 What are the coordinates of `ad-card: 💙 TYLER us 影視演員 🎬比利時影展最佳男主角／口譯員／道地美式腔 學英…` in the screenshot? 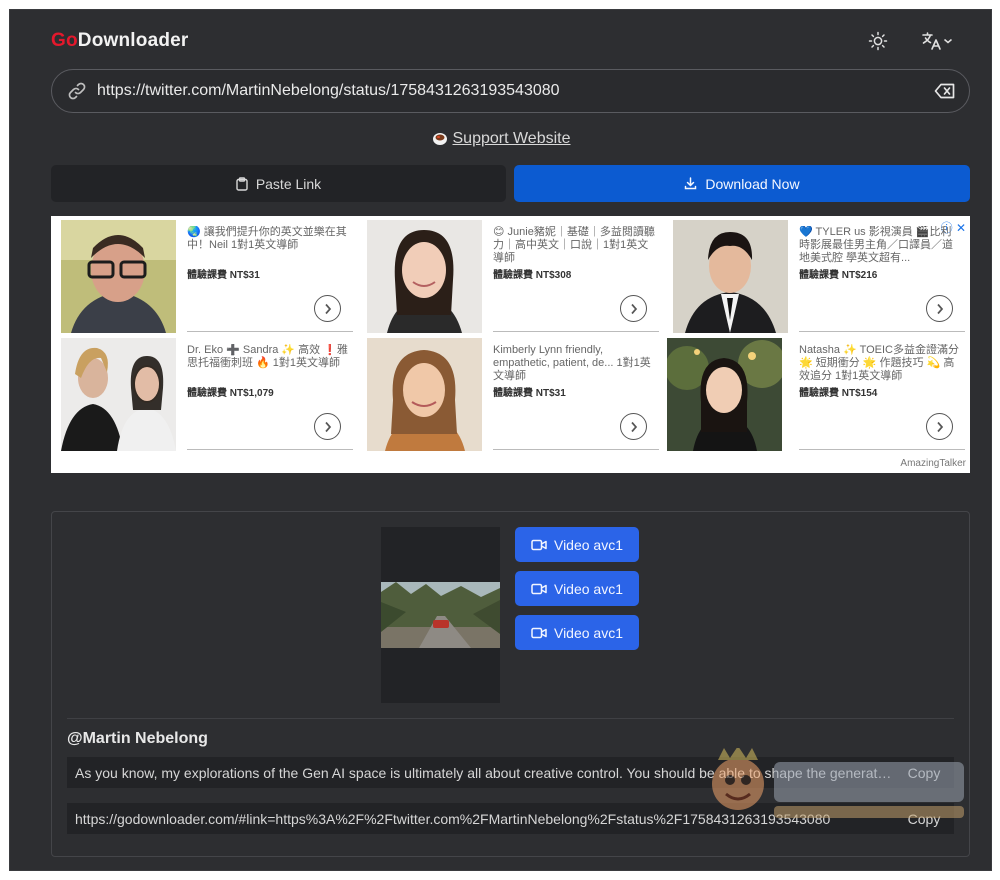 It's located at (814, 275).